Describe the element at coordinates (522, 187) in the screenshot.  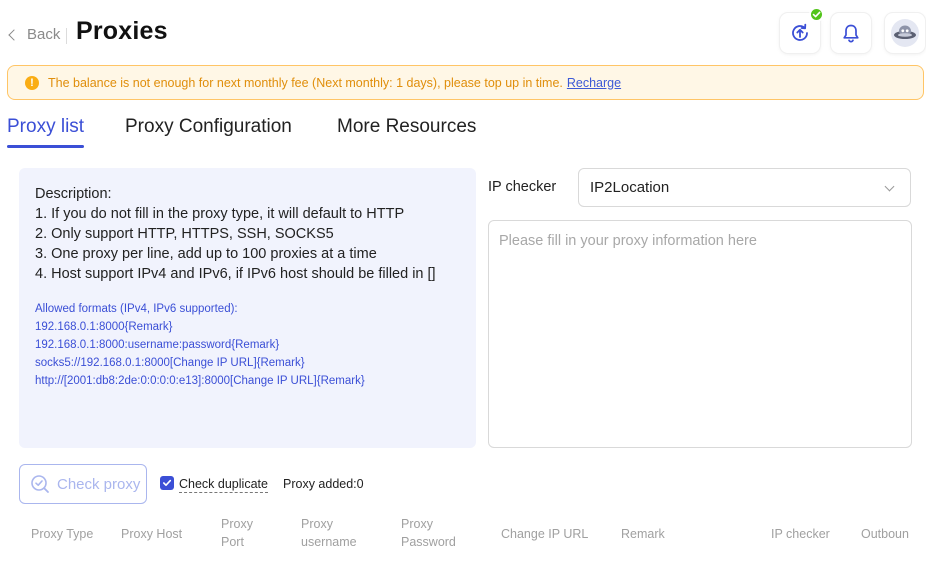
I see `ip-checker-label: IP checker` at that location.